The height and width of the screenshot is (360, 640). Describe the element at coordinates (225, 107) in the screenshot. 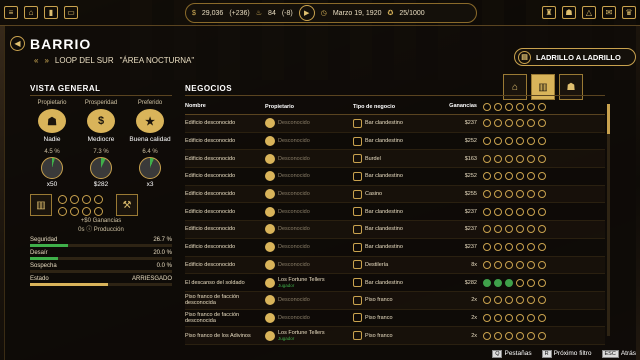

I see `col-name: Nombre` at that location.